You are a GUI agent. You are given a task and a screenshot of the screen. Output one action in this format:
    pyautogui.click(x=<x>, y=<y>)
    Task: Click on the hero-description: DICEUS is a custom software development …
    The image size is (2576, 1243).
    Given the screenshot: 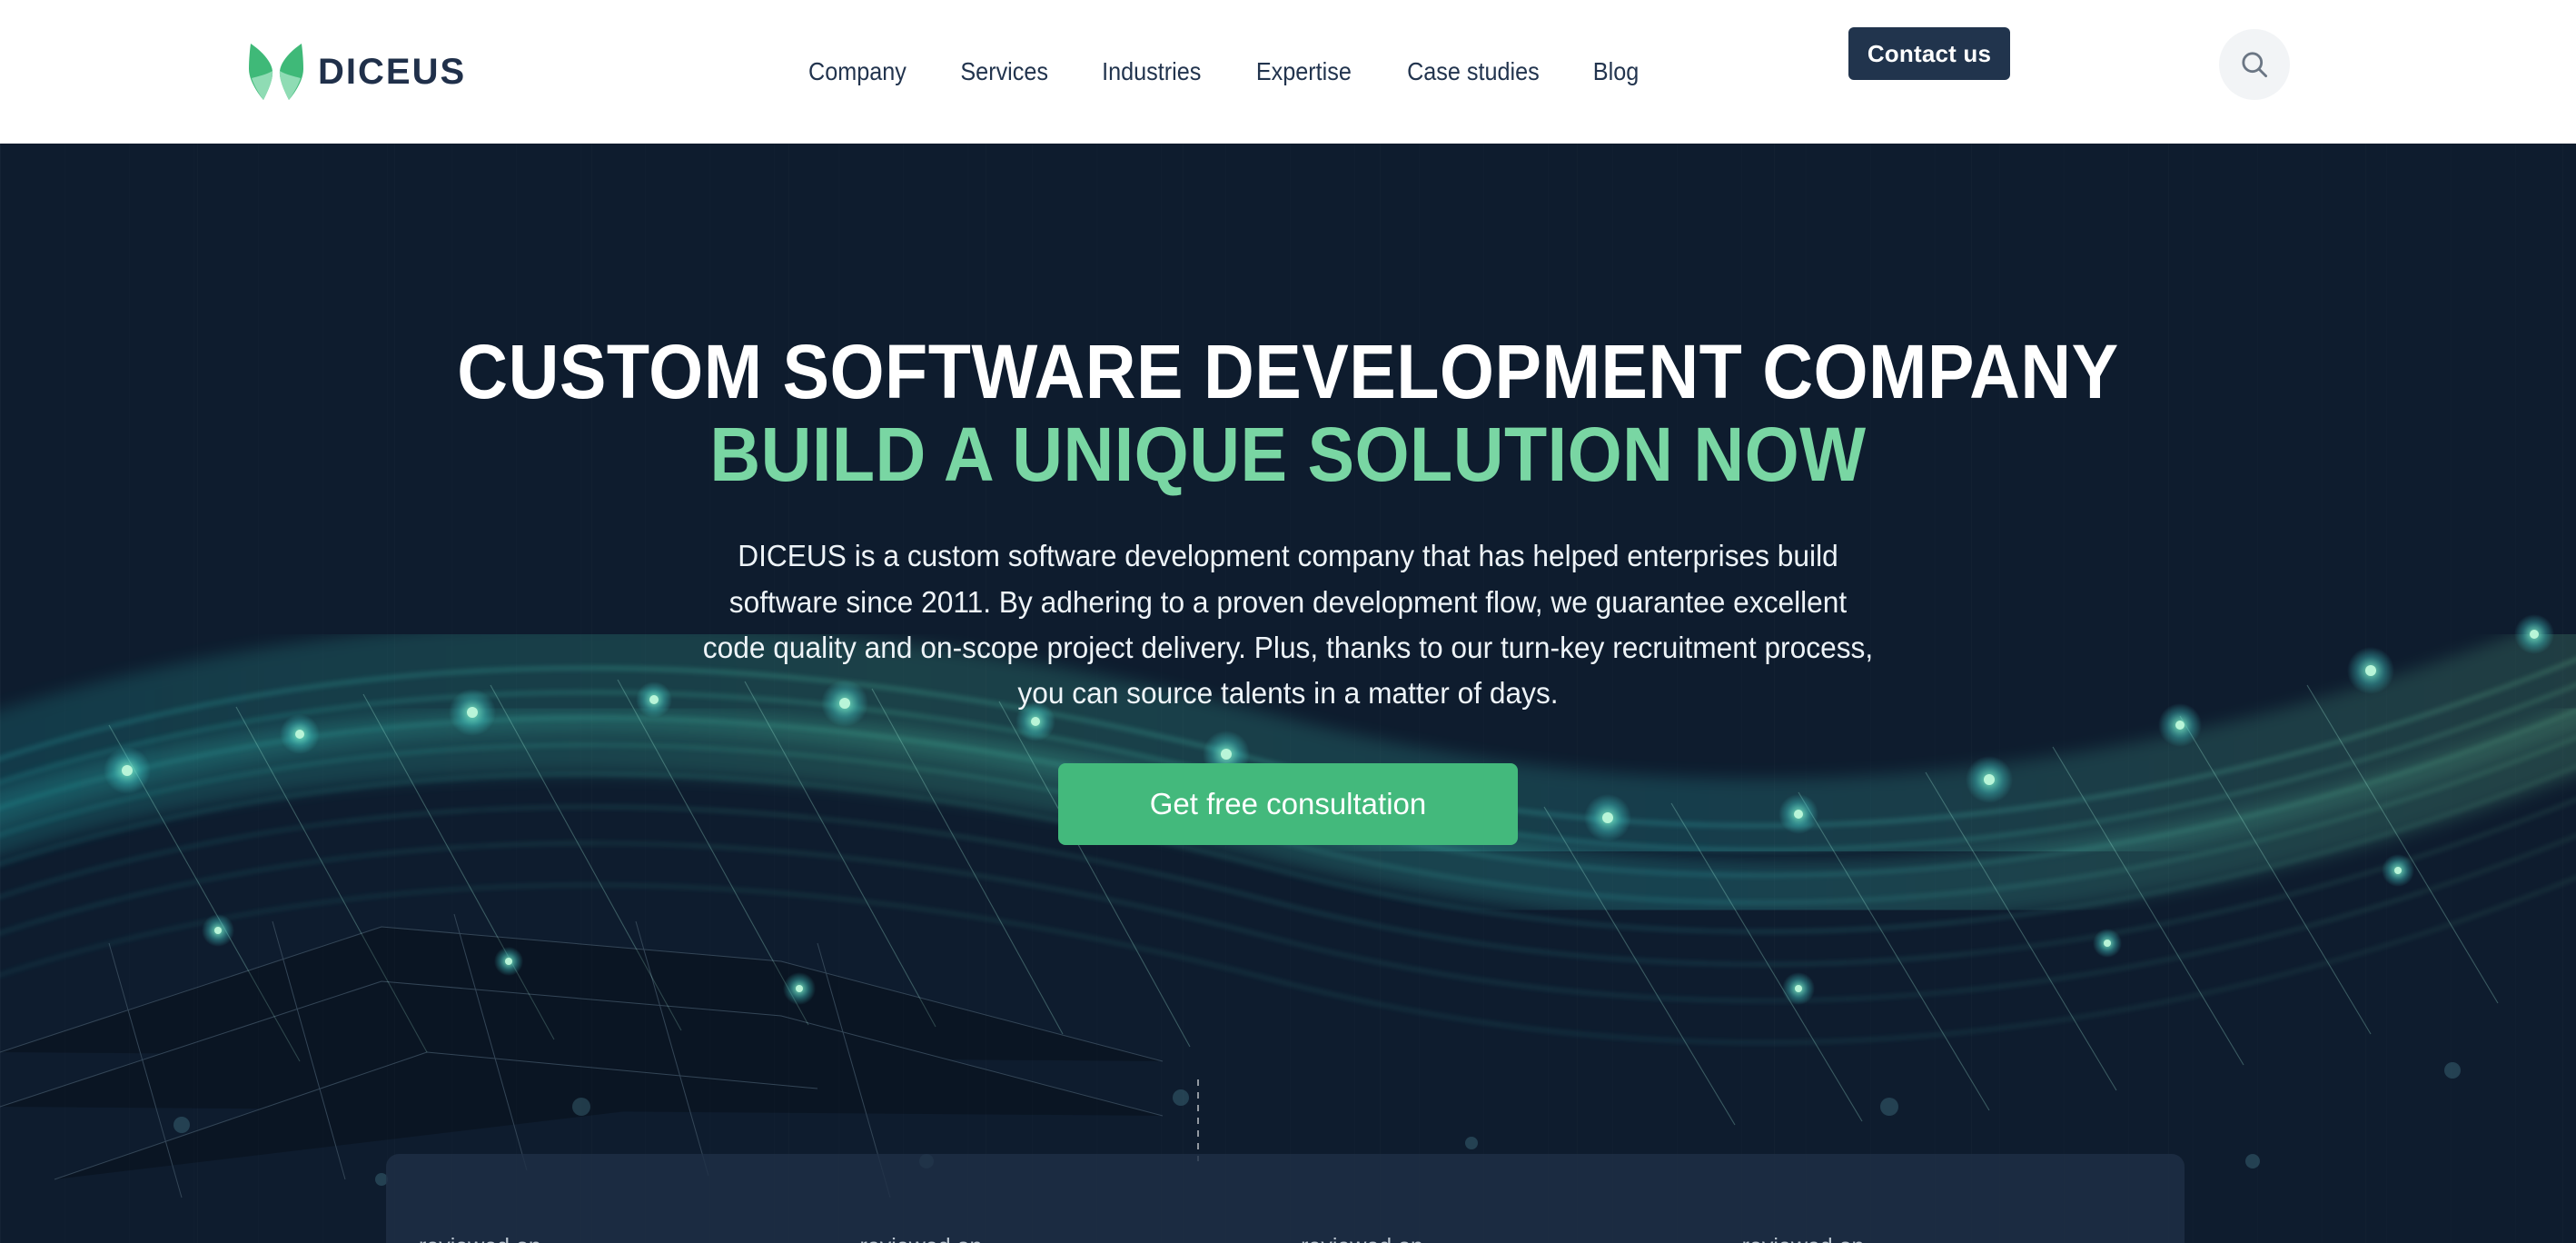 What is the action you would take?
    pyautogui.click(x=1288, y=624)
    